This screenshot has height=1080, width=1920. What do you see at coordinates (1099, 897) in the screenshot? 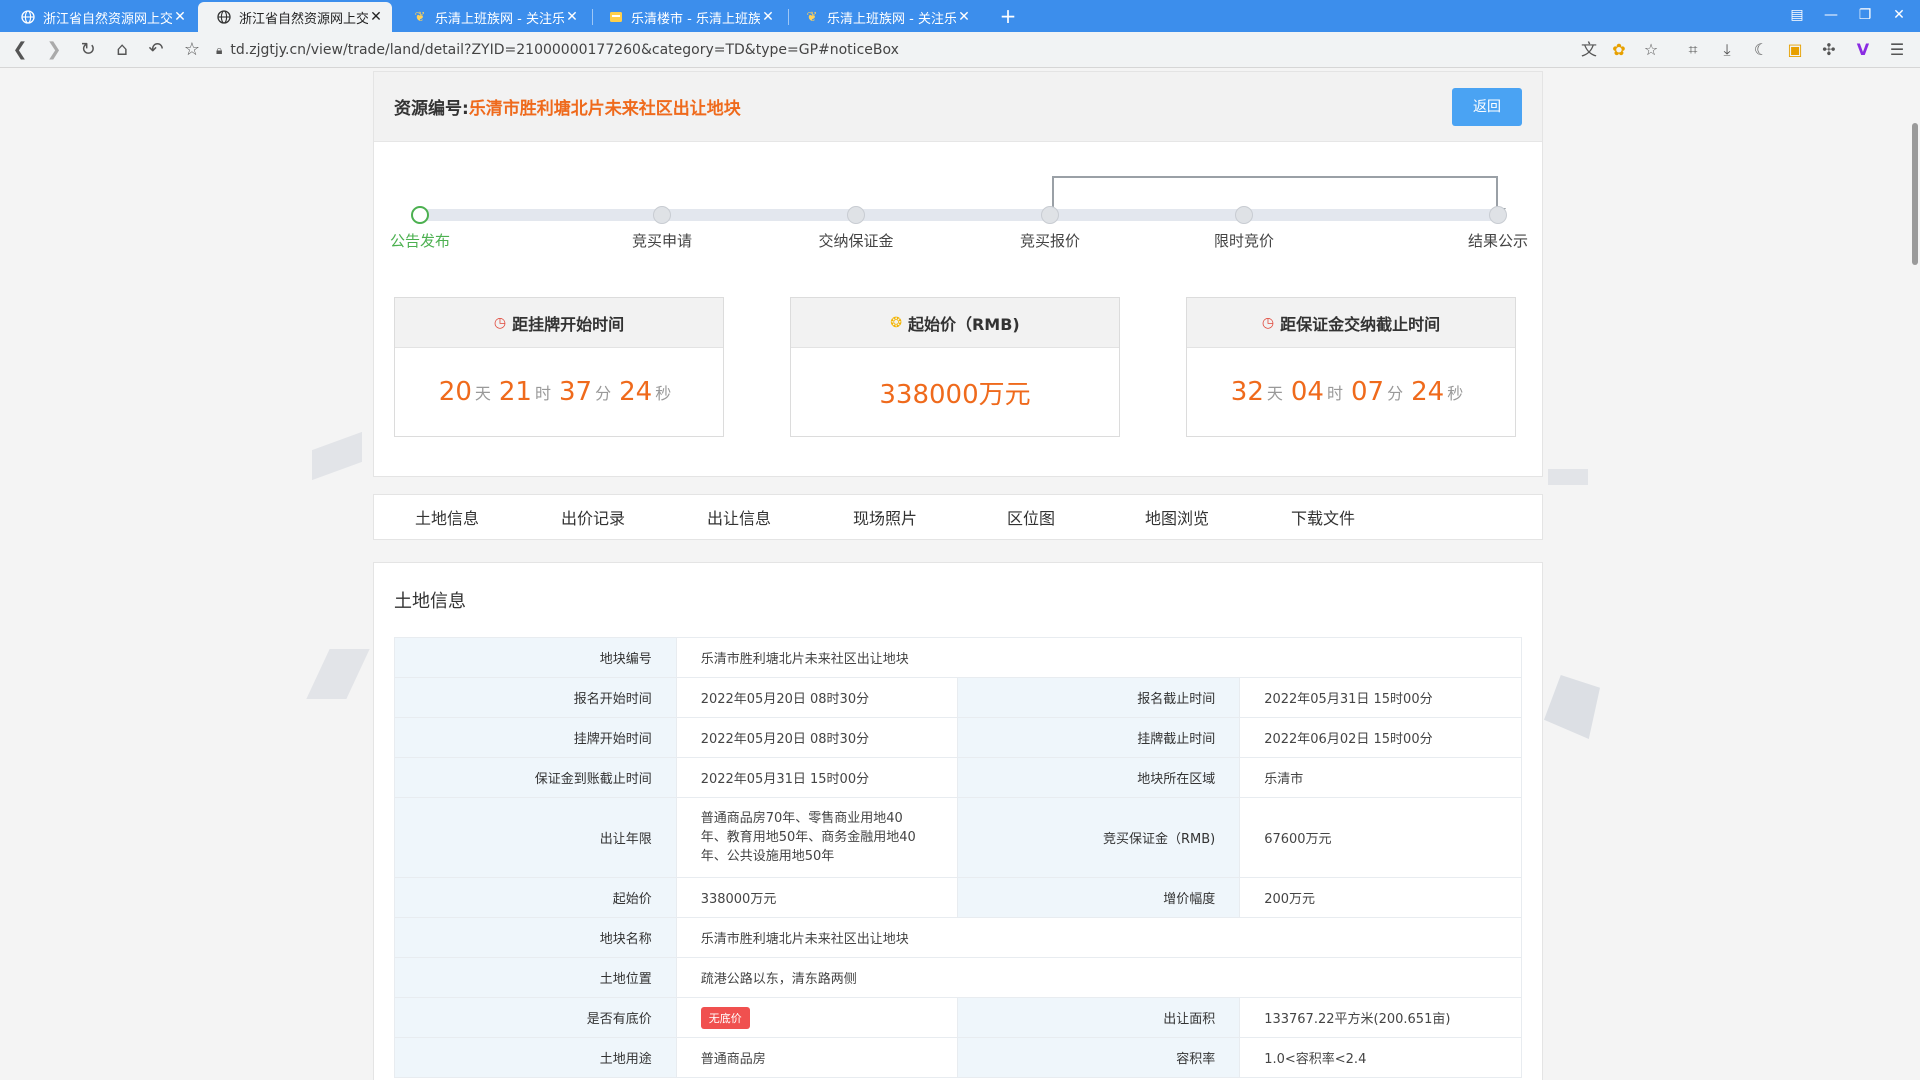
I see `field-label: 增价幅度` at bounding box center [1099, 897].